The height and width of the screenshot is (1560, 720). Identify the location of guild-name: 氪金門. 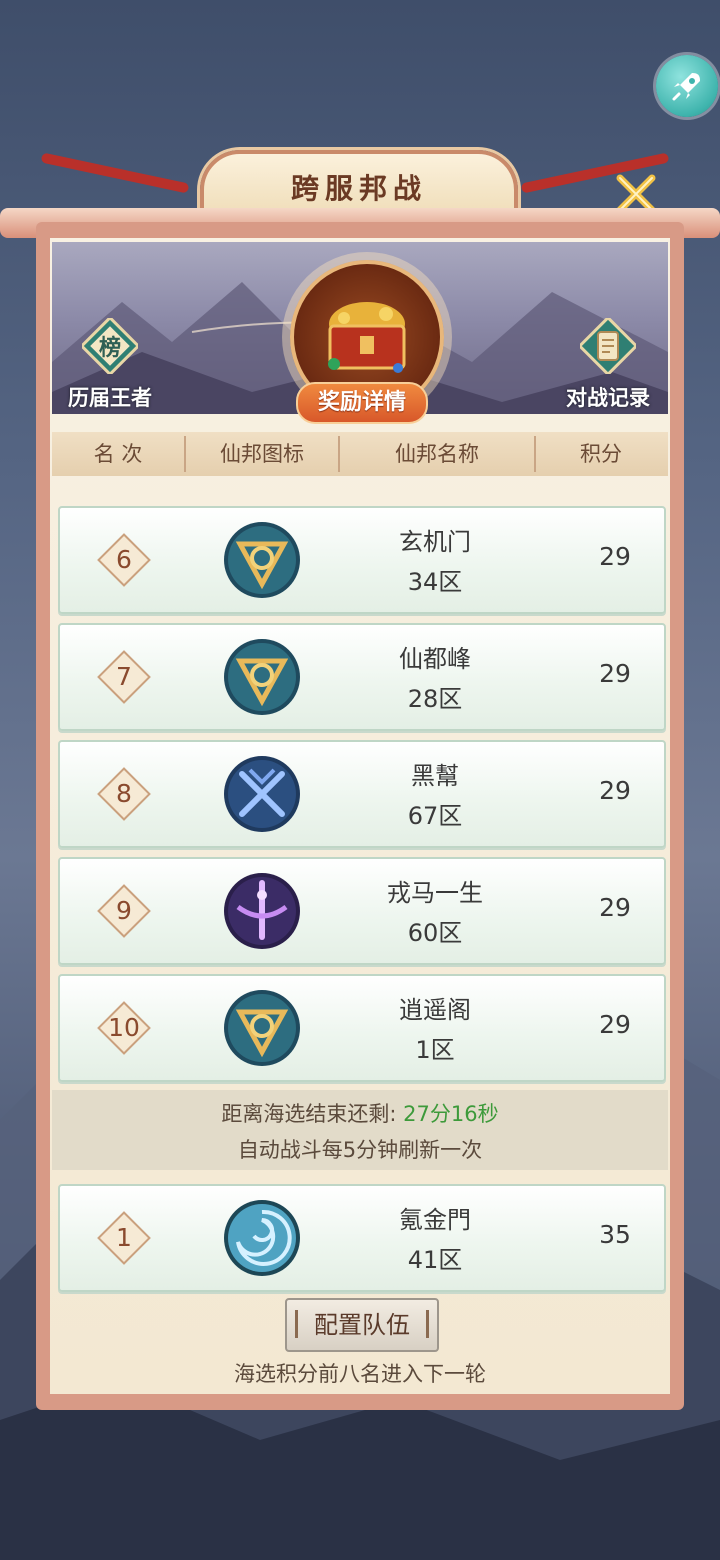
(435, 1220).